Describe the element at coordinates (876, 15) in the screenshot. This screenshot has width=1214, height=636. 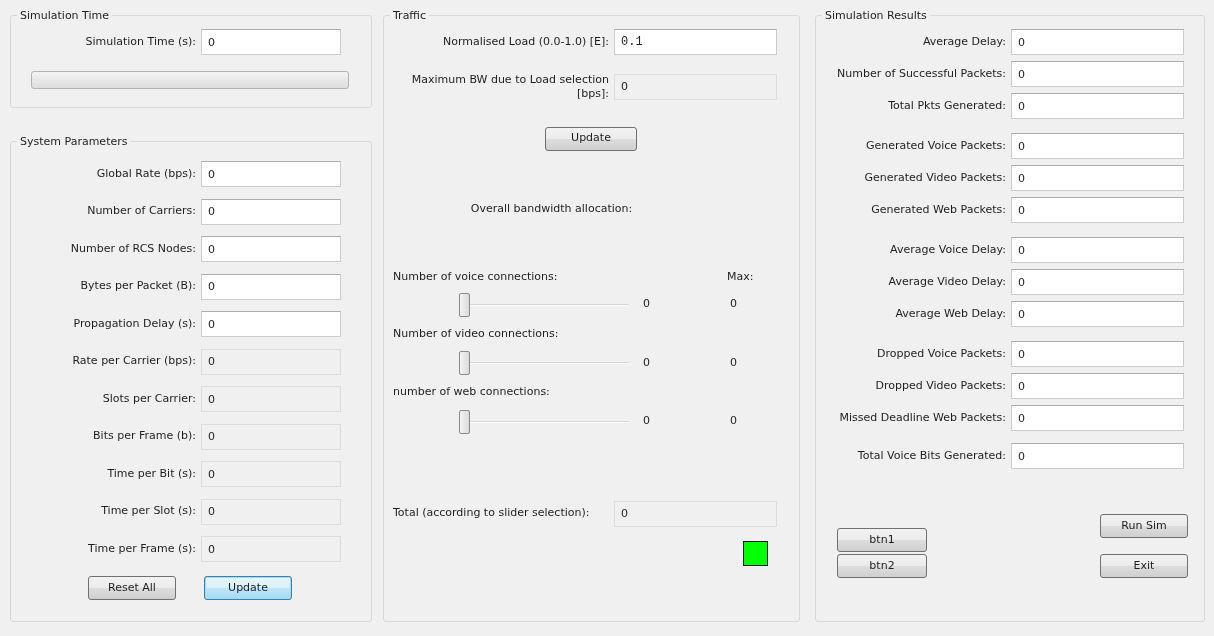
I see `group-title: Simulation Results` at that location.